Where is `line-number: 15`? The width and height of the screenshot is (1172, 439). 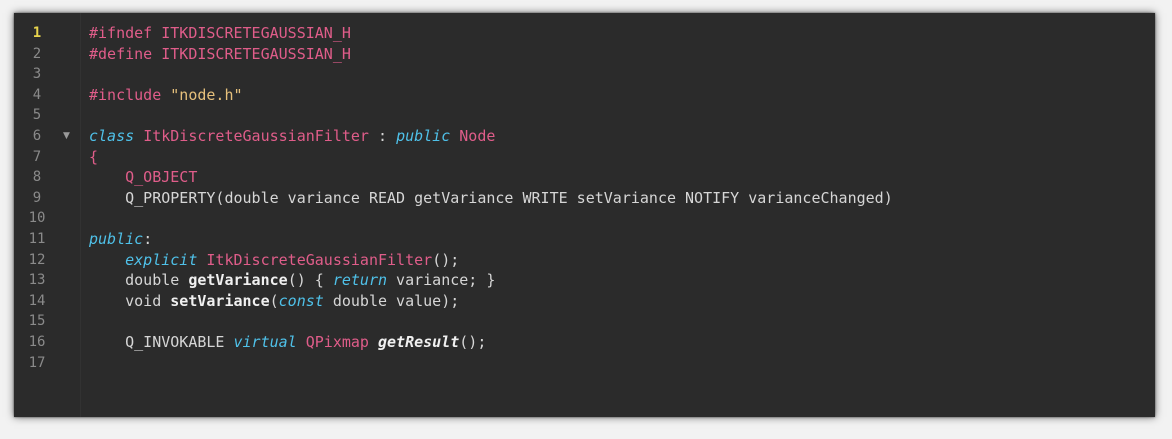 line-number: 15 is located at coordinates (37, 321).